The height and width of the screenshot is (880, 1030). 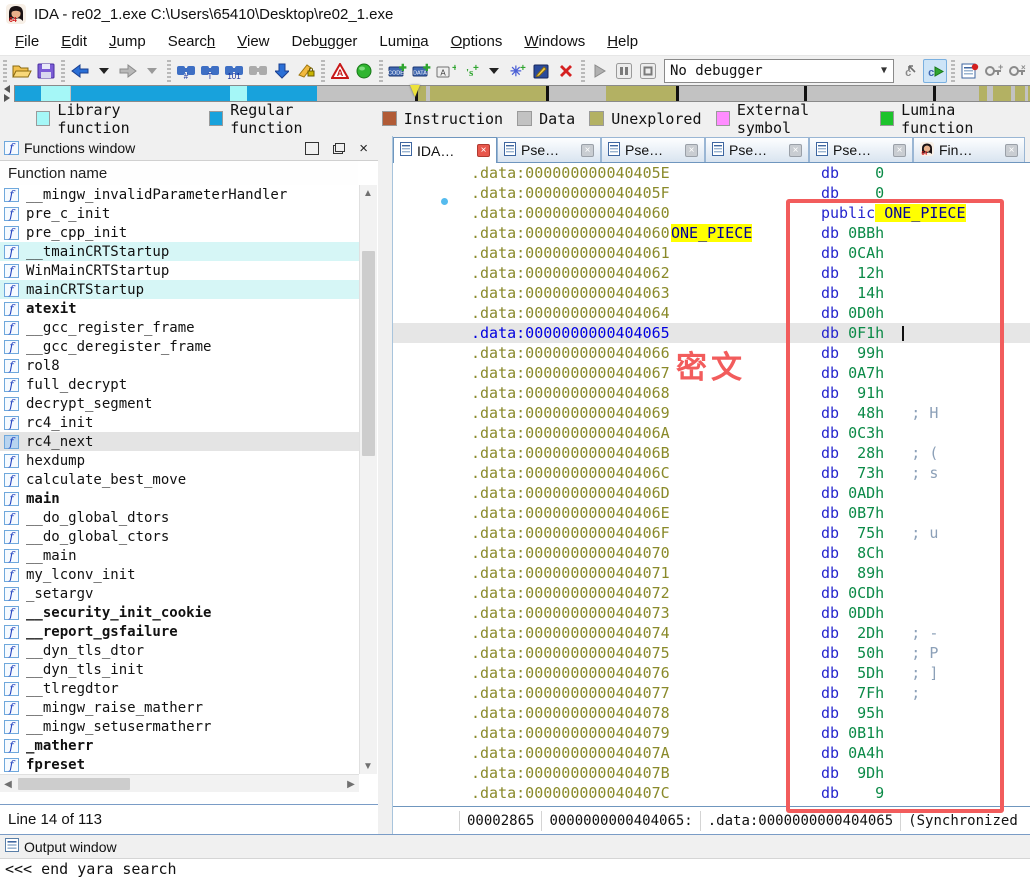 I want to click on edit-function-icon, so click(x=542, y=71).